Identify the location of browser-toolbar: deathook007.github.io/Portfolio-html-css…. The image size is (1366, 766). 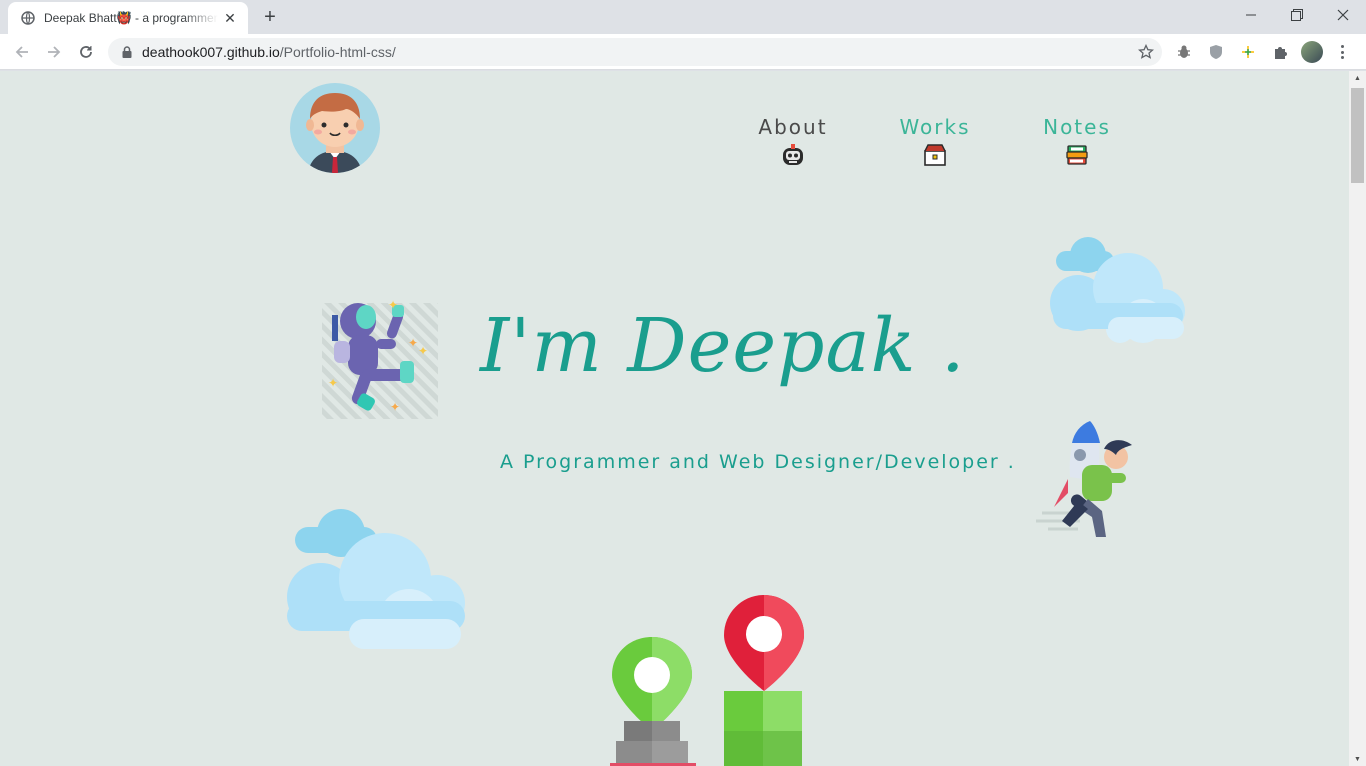
(683, 52).